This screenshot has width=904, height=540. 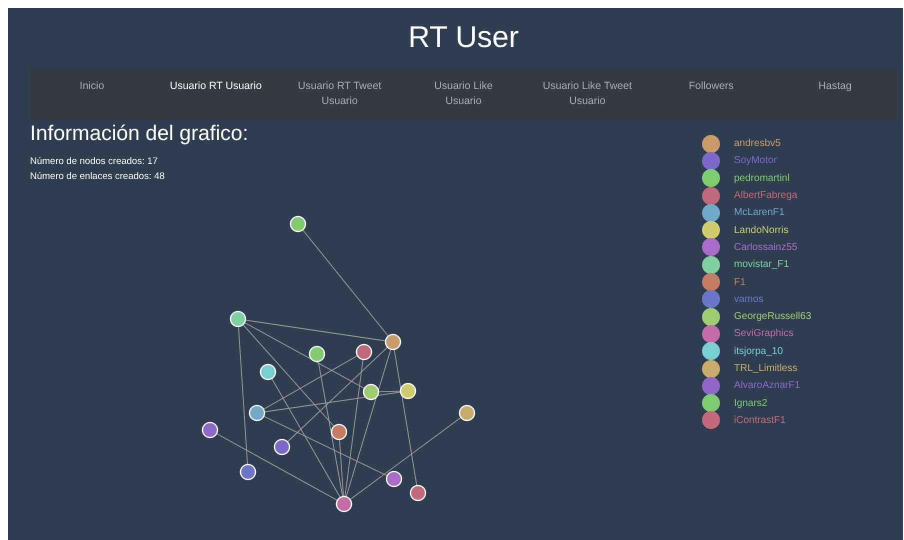 I want to click on page-title: RT User, so click(x=463, y=38).